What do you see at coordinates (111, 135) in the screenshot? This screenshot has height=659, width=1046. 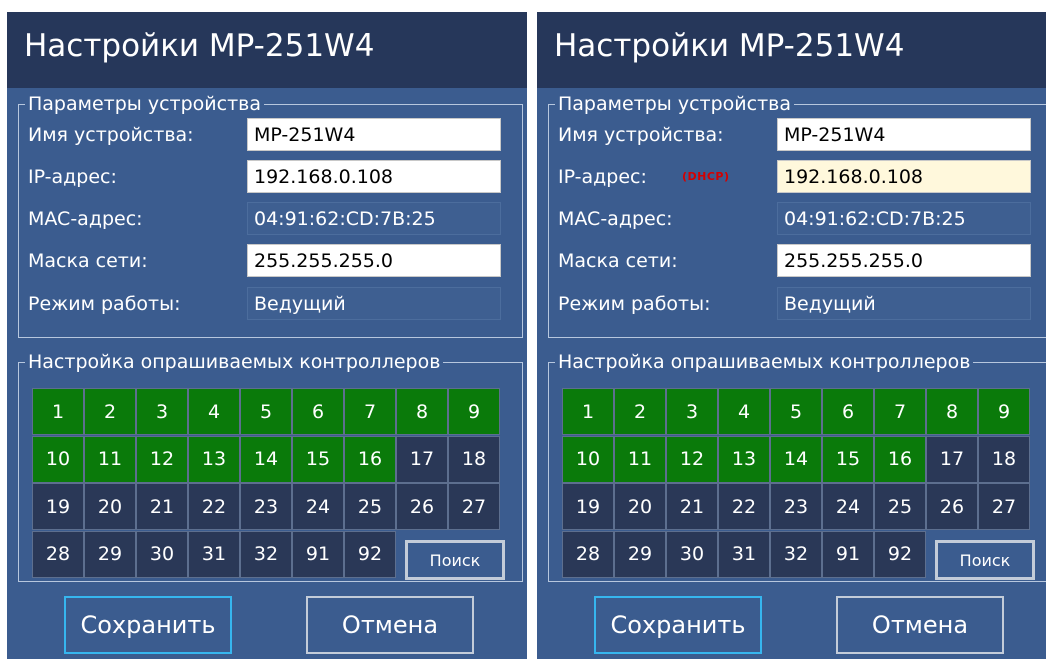 I see `device-name-label: Имя устройства:` at bounding box center [111, 135].